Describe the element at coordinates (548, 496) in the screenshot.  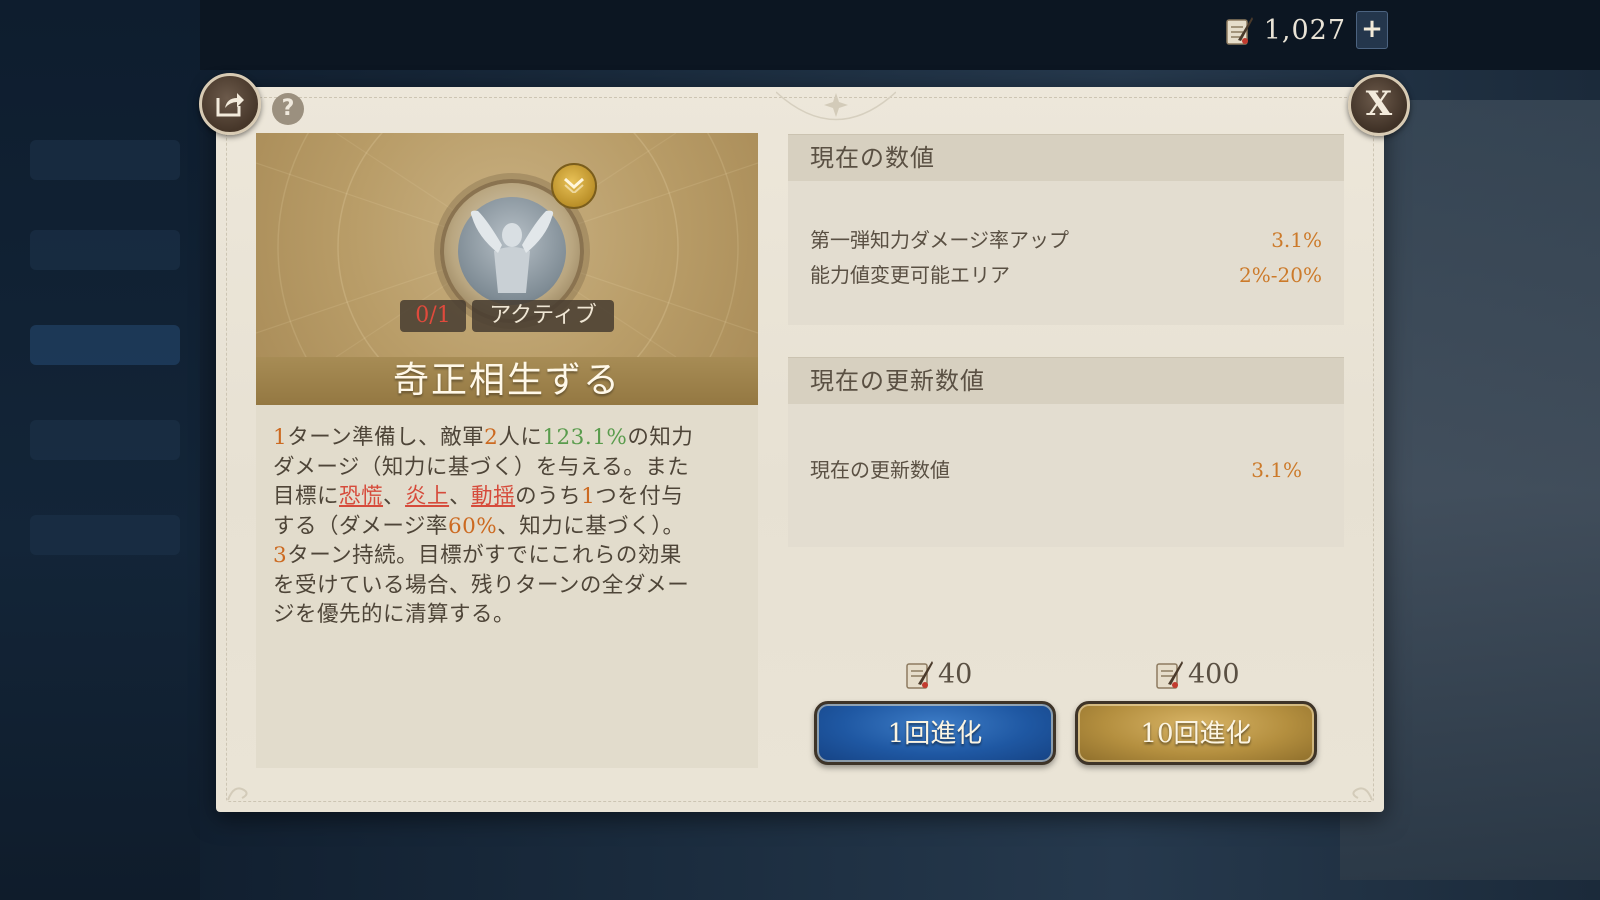
I see `description-text: のうち` at that location.